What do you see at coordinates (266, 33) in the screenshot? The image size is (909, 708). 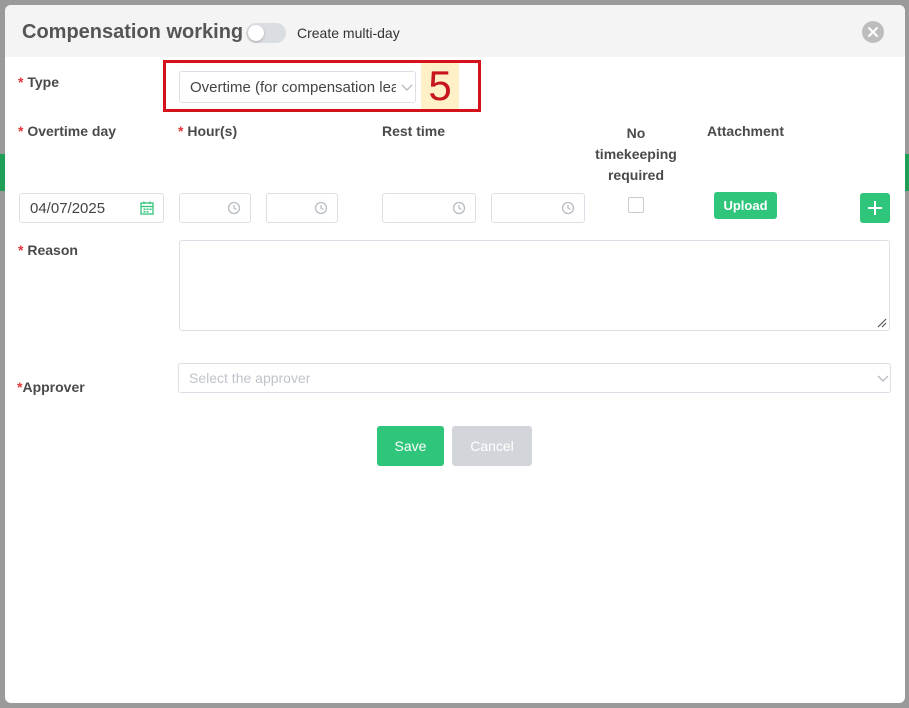 I see `multiday-toggle` at bounding box center [266, 33].